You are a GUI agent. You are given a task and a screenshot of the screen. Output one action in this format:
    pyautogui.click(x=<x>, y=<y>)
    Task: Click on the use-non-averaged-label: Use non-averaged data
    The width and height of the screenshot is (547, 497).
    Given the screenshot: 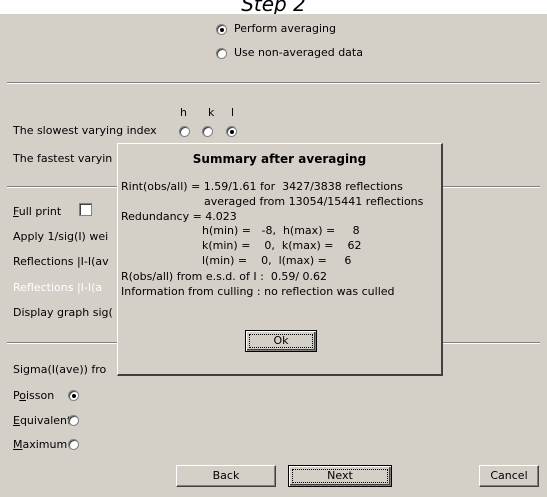 What is the action you would take?
    pyautogui.click(x=298, y=52)
    